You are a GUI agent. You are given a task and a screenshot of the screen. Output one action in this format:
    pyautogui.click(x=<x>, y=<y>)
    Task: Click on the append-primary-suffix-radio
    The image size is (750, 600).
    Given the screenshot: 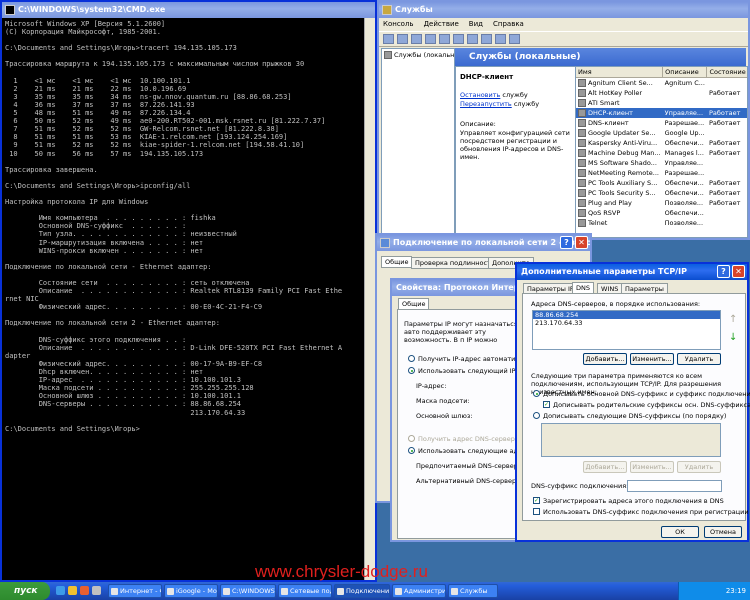 What is the action you would take?
    pyautogui.click(x=536, y=393)
    